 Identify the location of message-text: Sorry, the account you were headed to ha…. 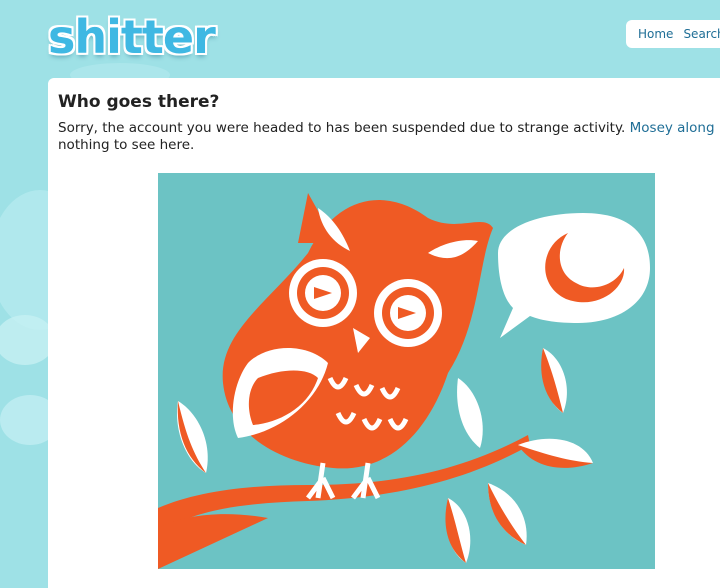
(344, 128).